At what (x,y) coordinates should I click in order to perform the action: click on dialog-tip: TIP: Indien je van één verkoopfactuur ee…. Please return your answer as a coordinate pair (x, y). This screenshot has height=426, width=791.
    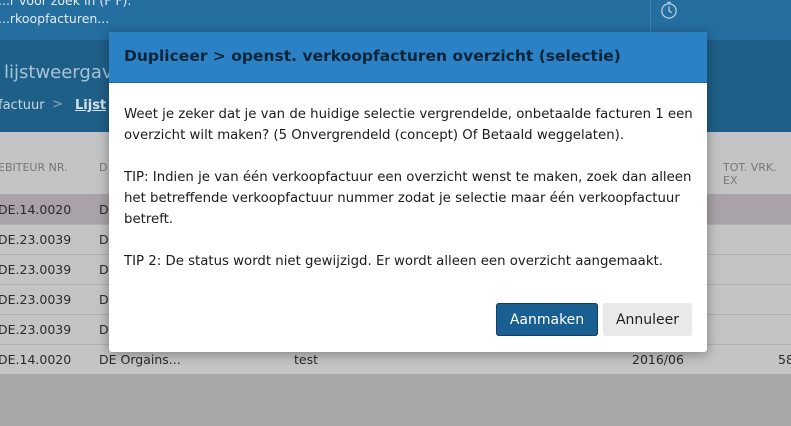
    Looking at the image, I should click on (408, 198).